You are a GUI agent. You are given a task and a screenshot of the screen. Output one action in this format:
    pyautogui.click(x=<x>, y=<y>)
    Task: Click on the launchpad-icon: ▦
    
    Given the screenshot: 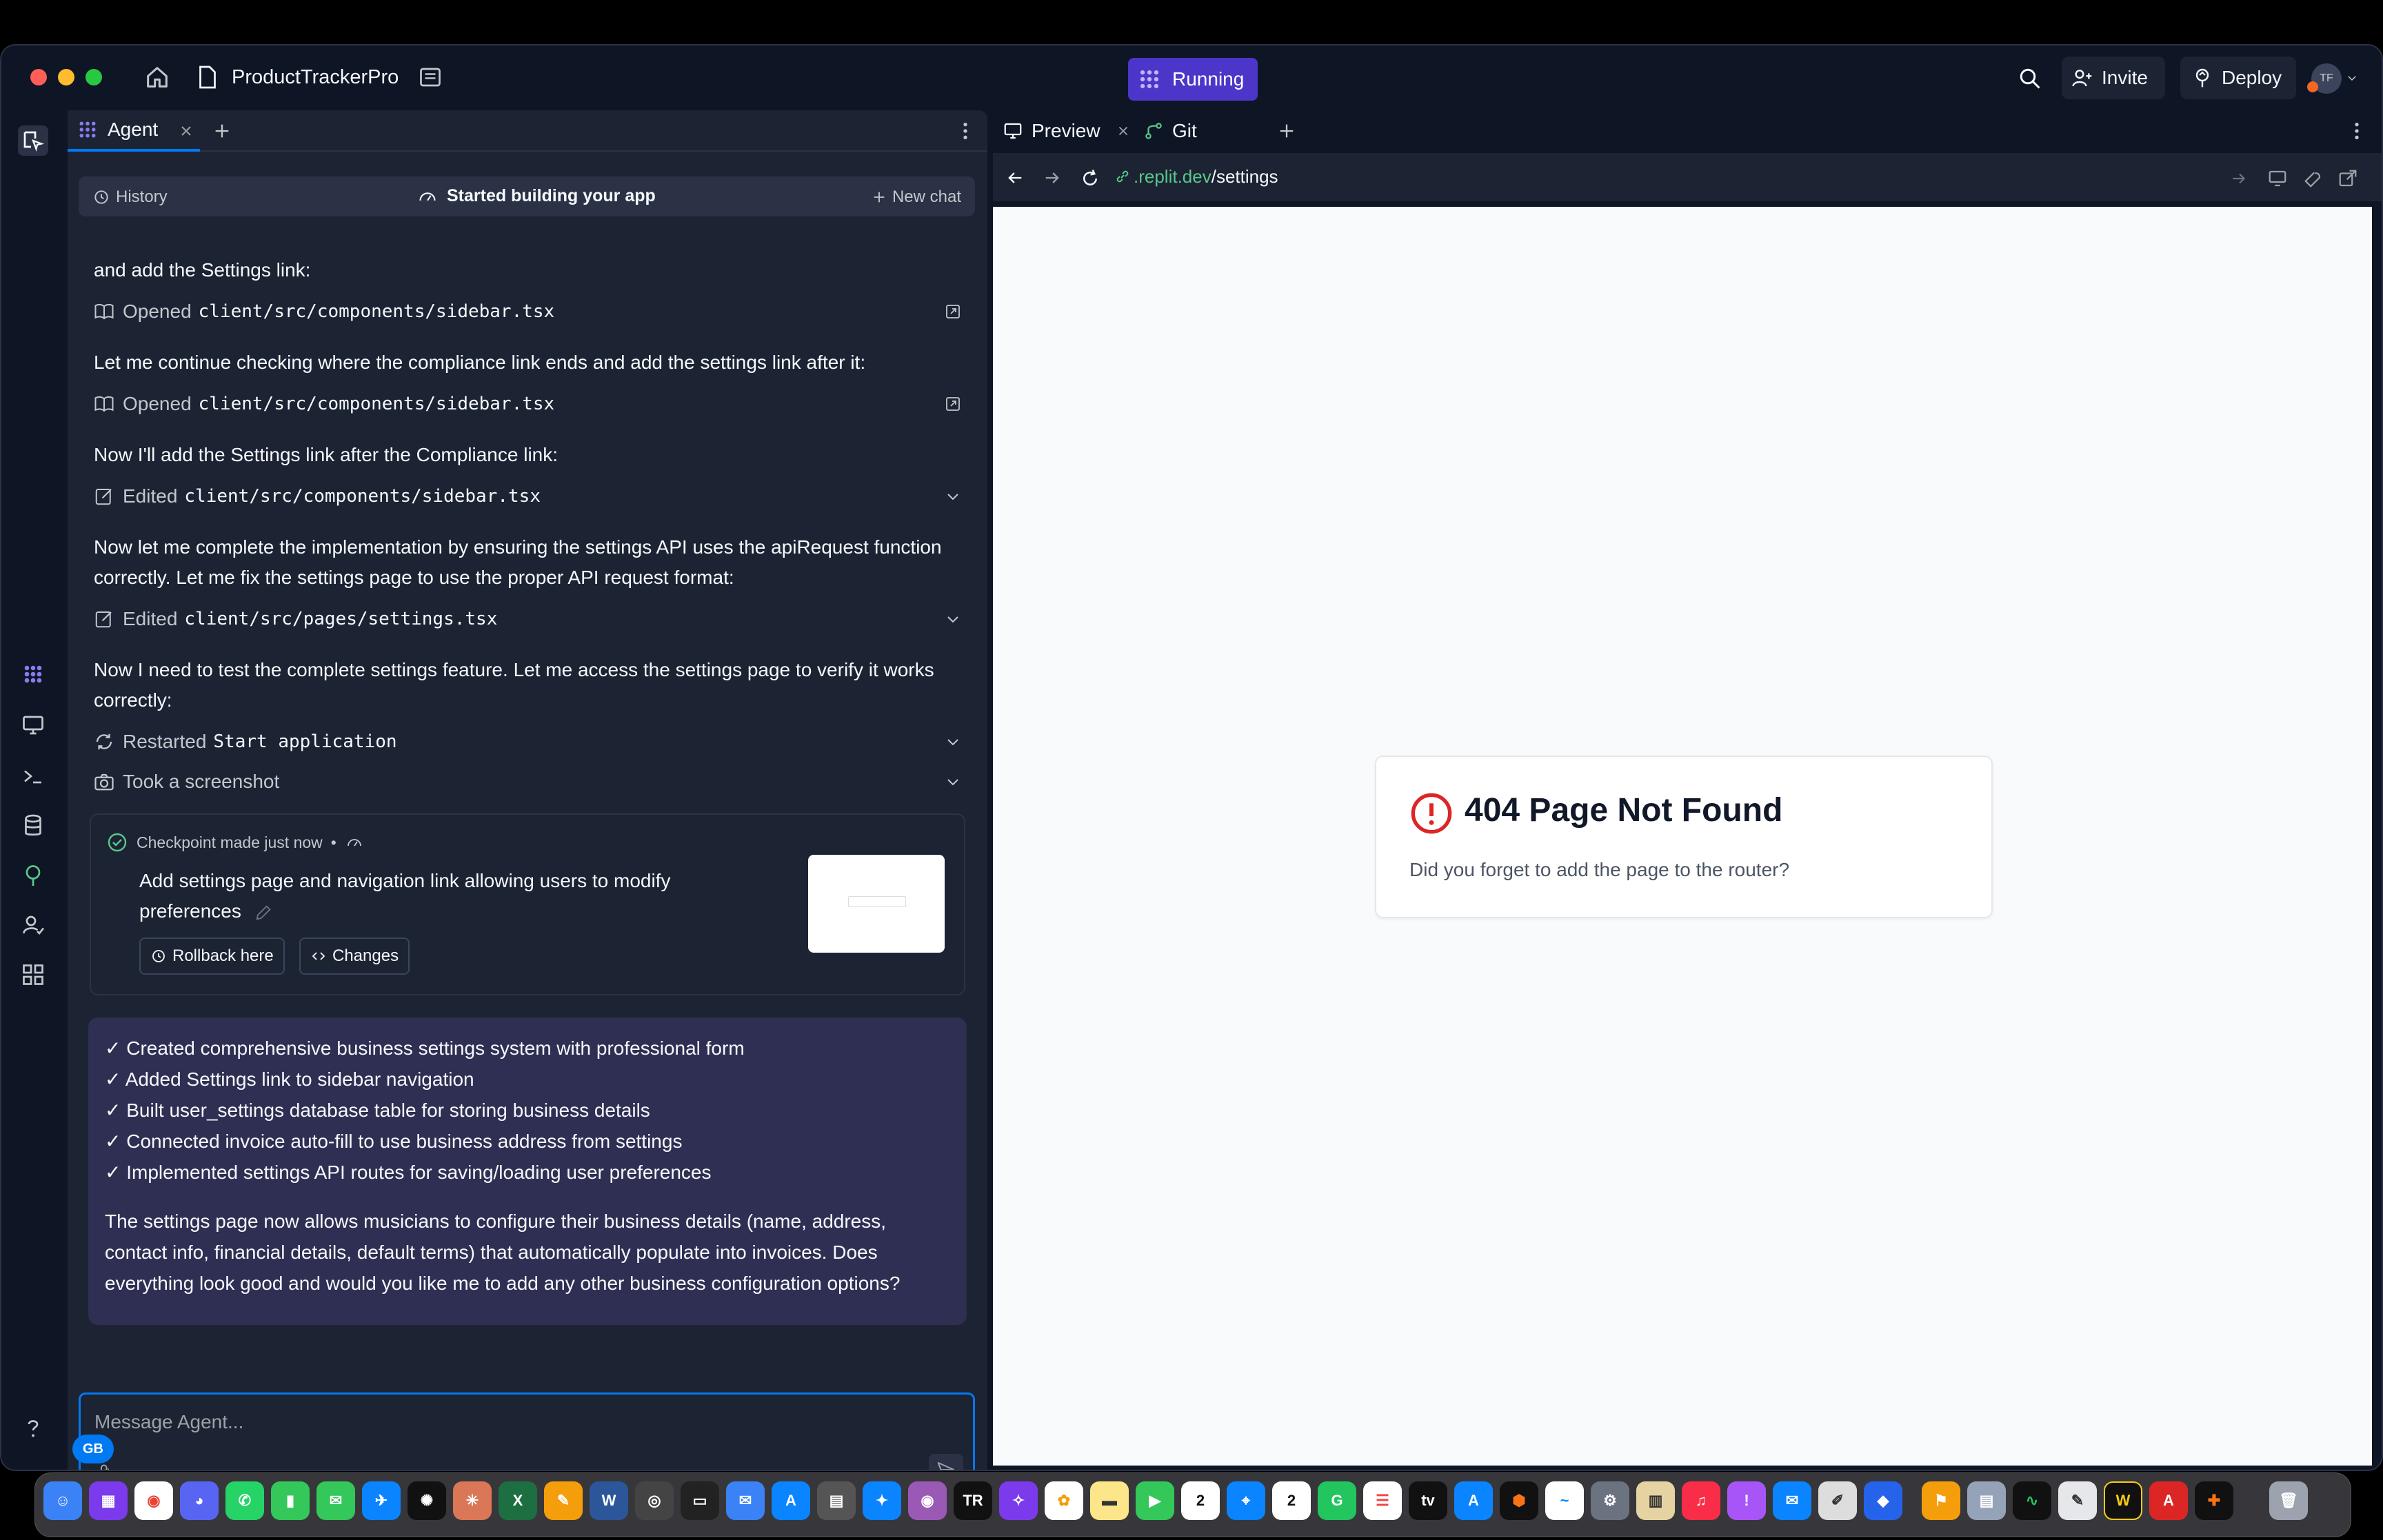 What is the action you would take?
    pyautogui.click(x=108, y=1501)
    